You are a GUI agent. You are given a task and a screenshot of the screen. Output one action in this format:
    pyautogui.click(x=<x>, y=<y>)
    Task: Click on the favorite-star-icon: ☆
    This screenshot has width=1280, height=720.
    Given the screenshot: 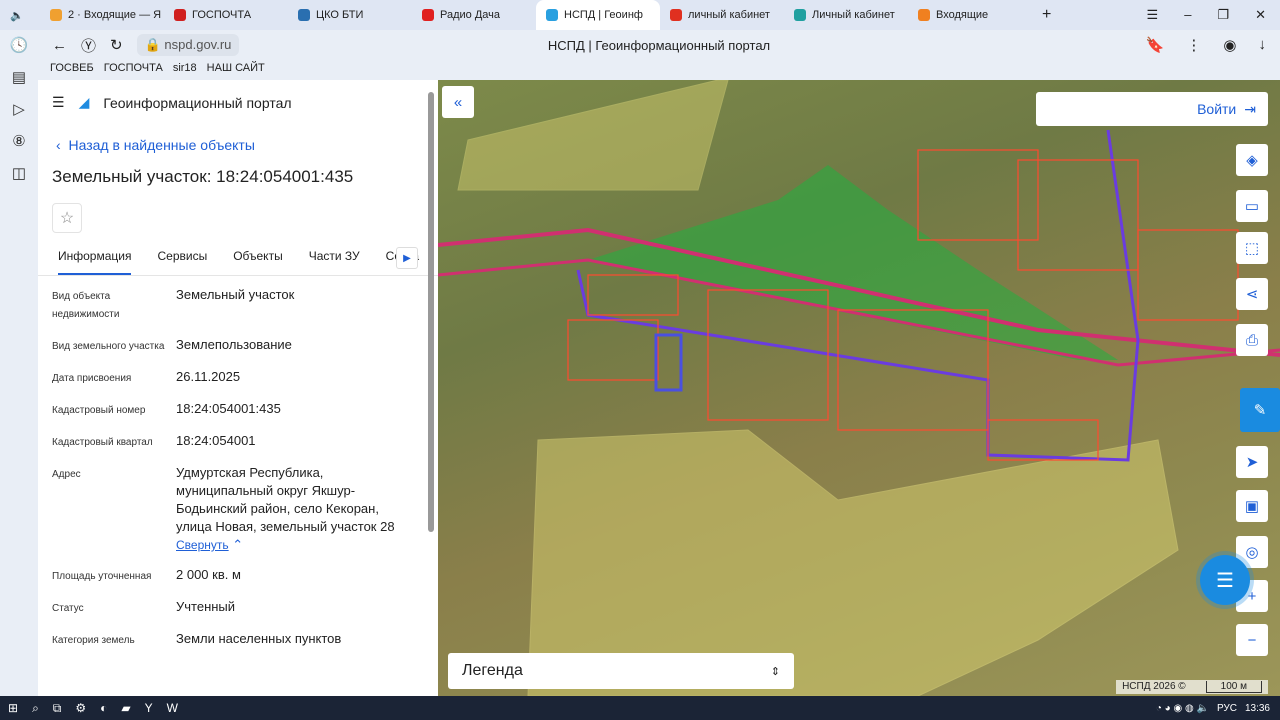 What is the action you would take?
    pyautogui.click(x=67, y=218)
    